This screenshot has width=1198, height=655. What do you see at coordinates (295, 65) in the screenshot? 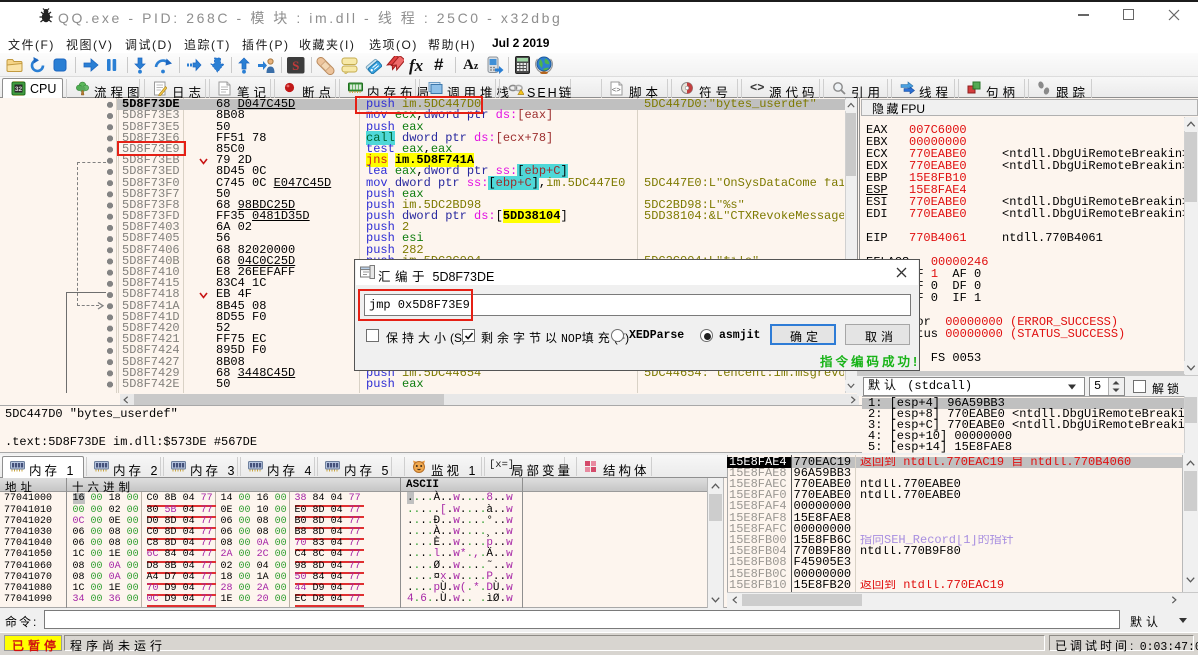
I see `svg-text: S` at bounding box center [295, 65].